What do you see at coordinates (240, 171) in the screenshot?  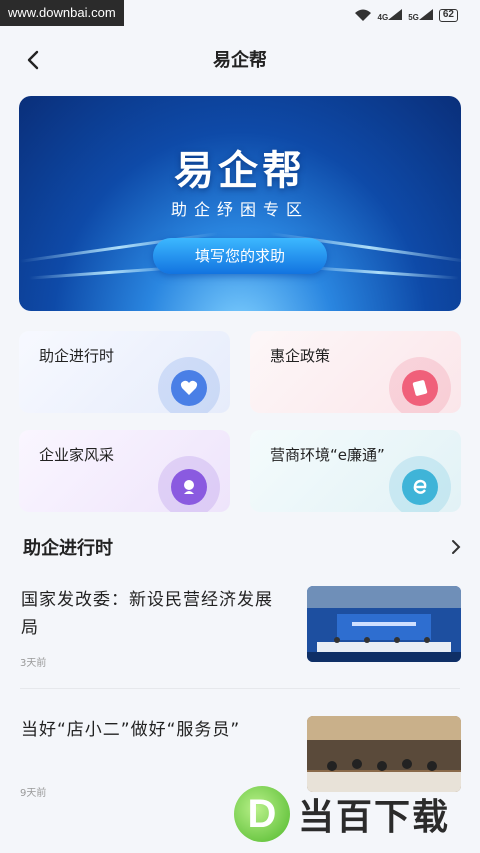 I see `banner-title: 易企帮` at bounding box center [240, 171].